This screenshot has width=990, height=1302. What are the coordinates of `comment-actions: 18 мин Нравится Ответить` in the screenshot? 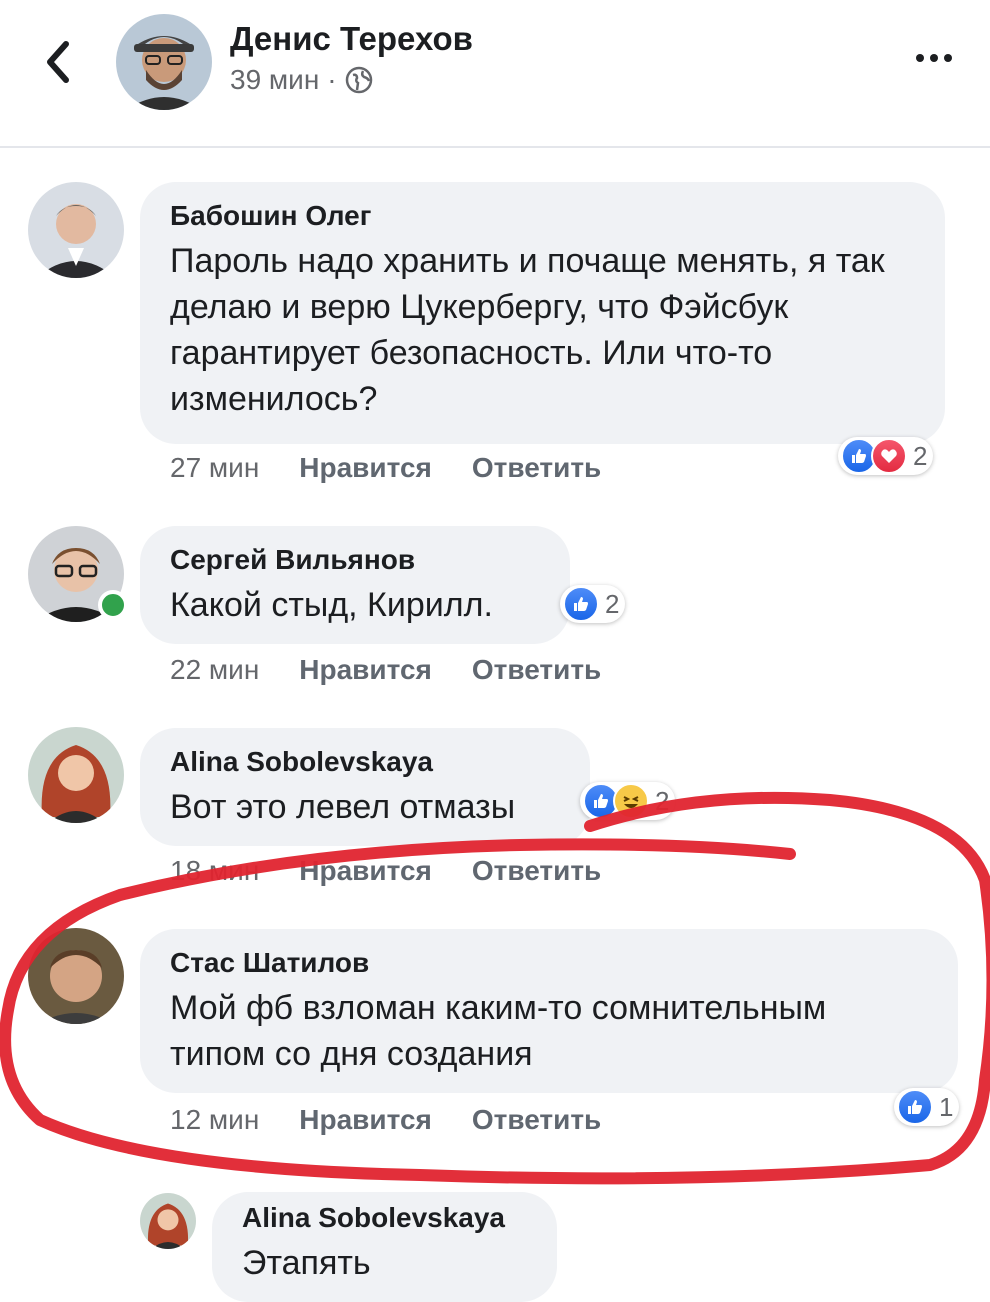 It's located at (385, 871).